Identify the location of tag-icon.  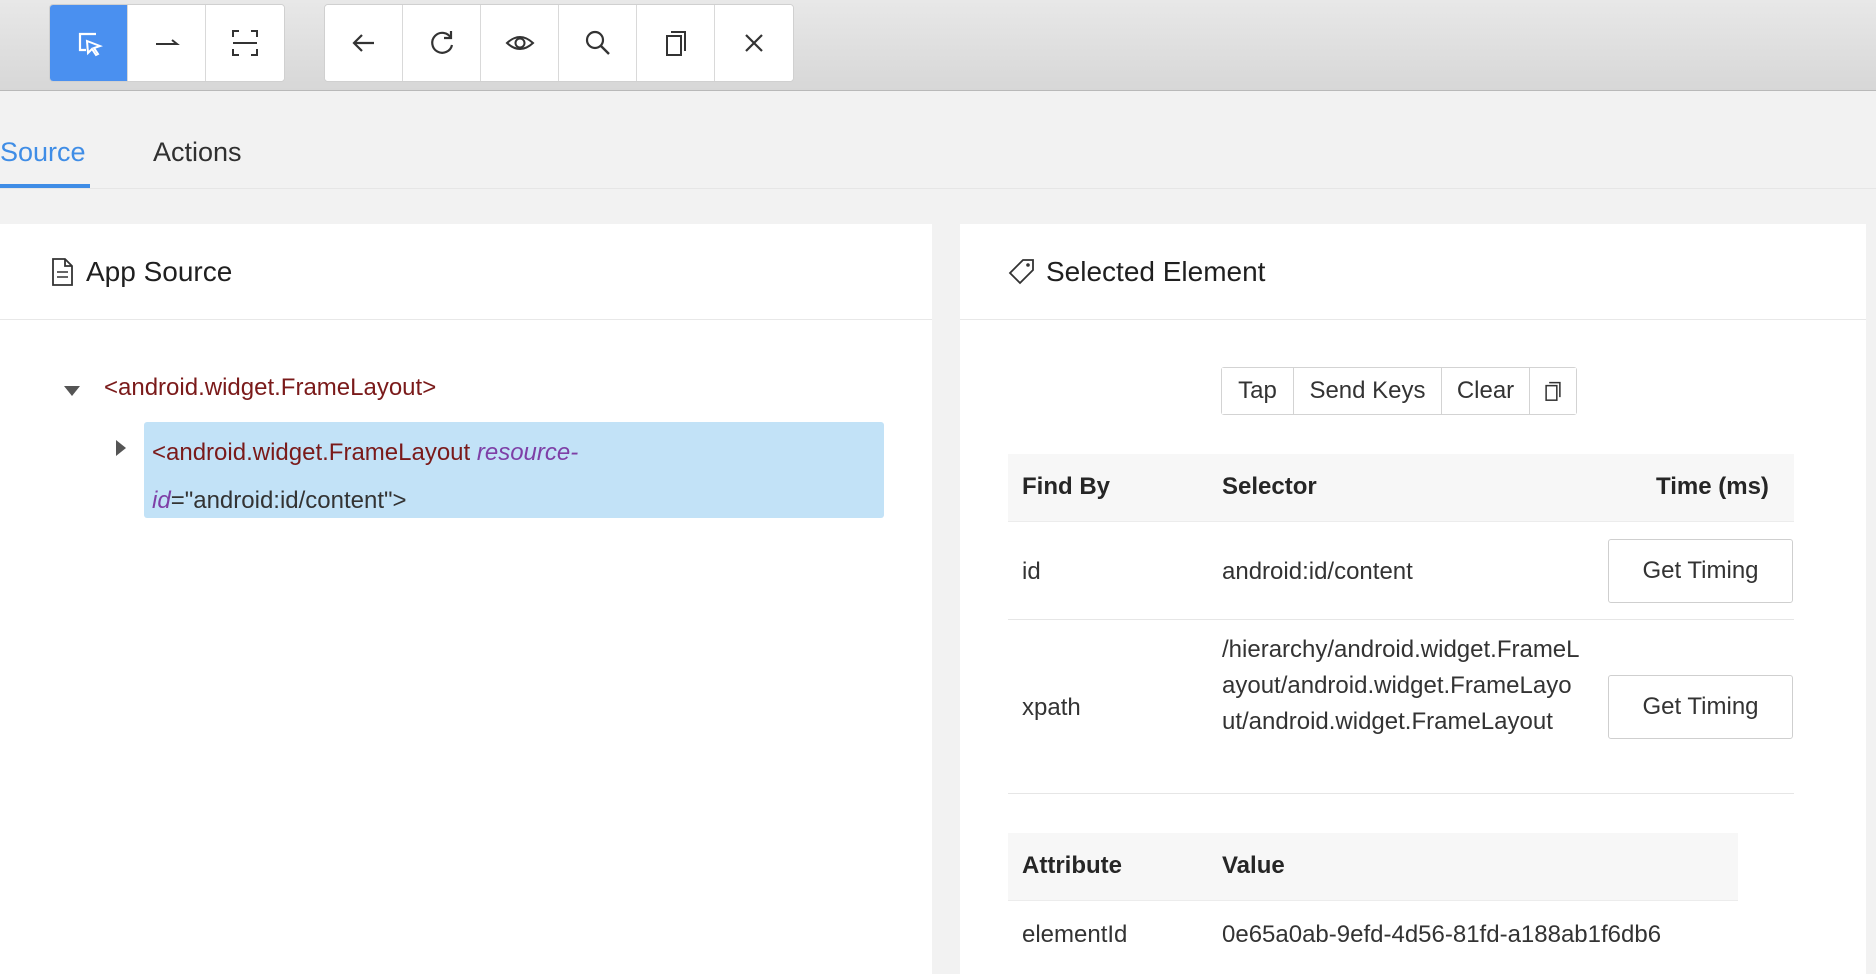
(1021, 271).